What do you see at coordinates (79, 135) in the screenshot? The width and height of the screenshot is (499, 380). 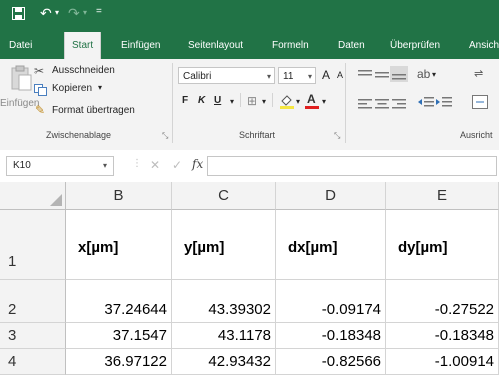 I see `clipboard-group-label: Zwischenablage` at bounding box center [79, 135].